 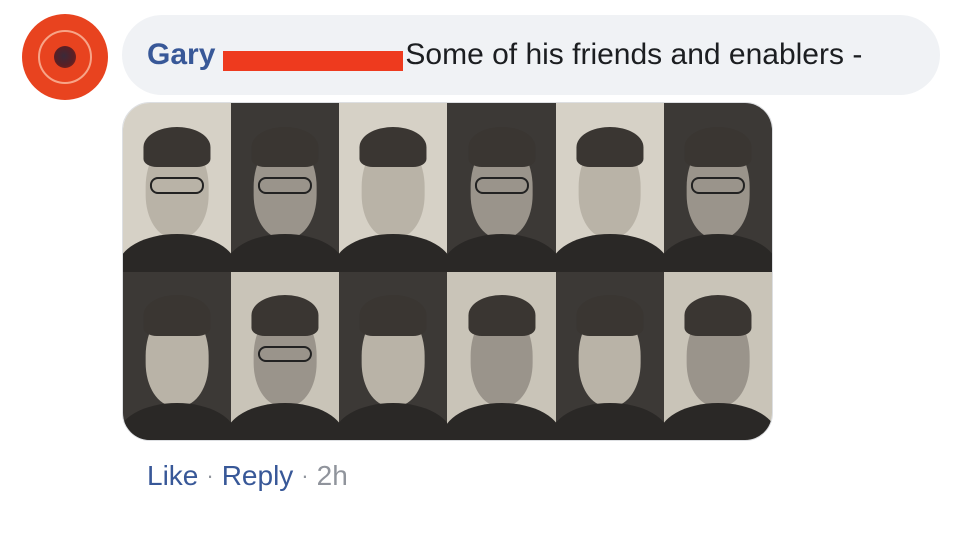 What do you see at coordinates (313, 61) in the screenshot?
I see `redaction-bar` at bounding box center [313, 61].